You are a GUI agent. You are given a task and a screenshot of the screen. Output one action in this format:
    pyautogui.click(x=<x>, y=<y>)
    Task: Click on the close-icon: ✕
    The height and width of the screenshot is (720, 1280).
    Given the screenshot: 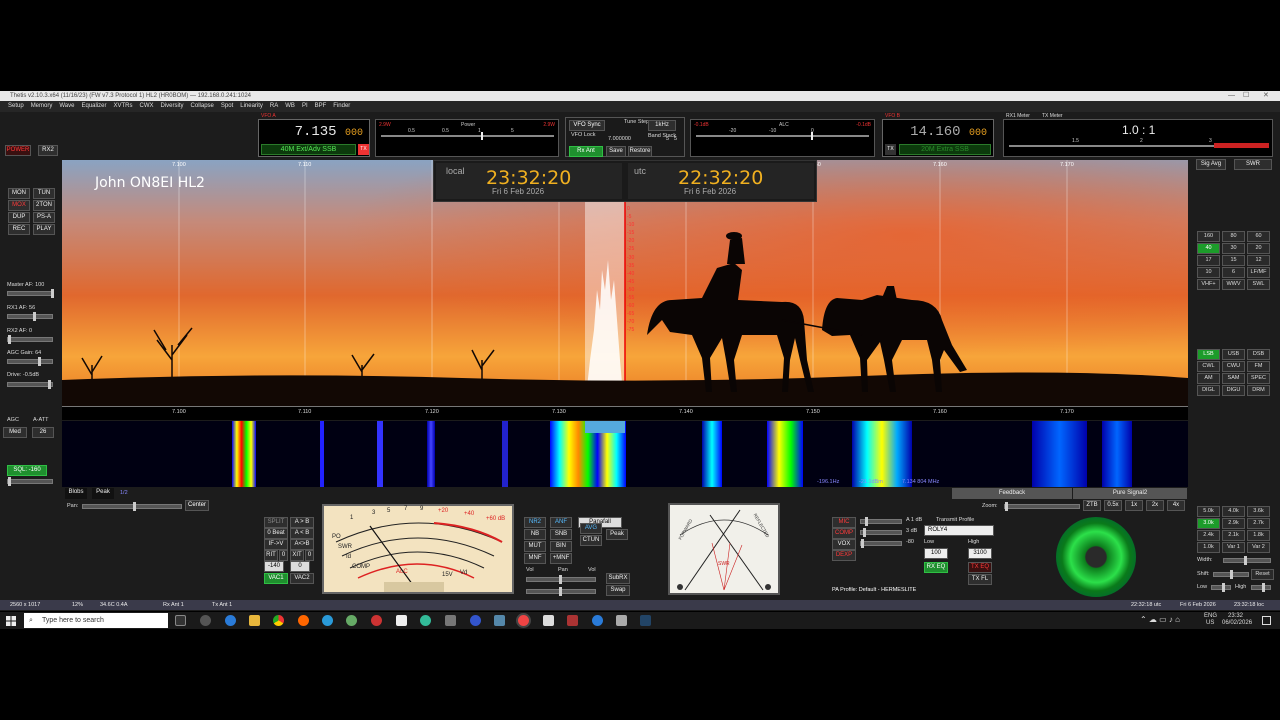 What is the action you would take?
    pyautogui.click(x=1266, y=96)
    